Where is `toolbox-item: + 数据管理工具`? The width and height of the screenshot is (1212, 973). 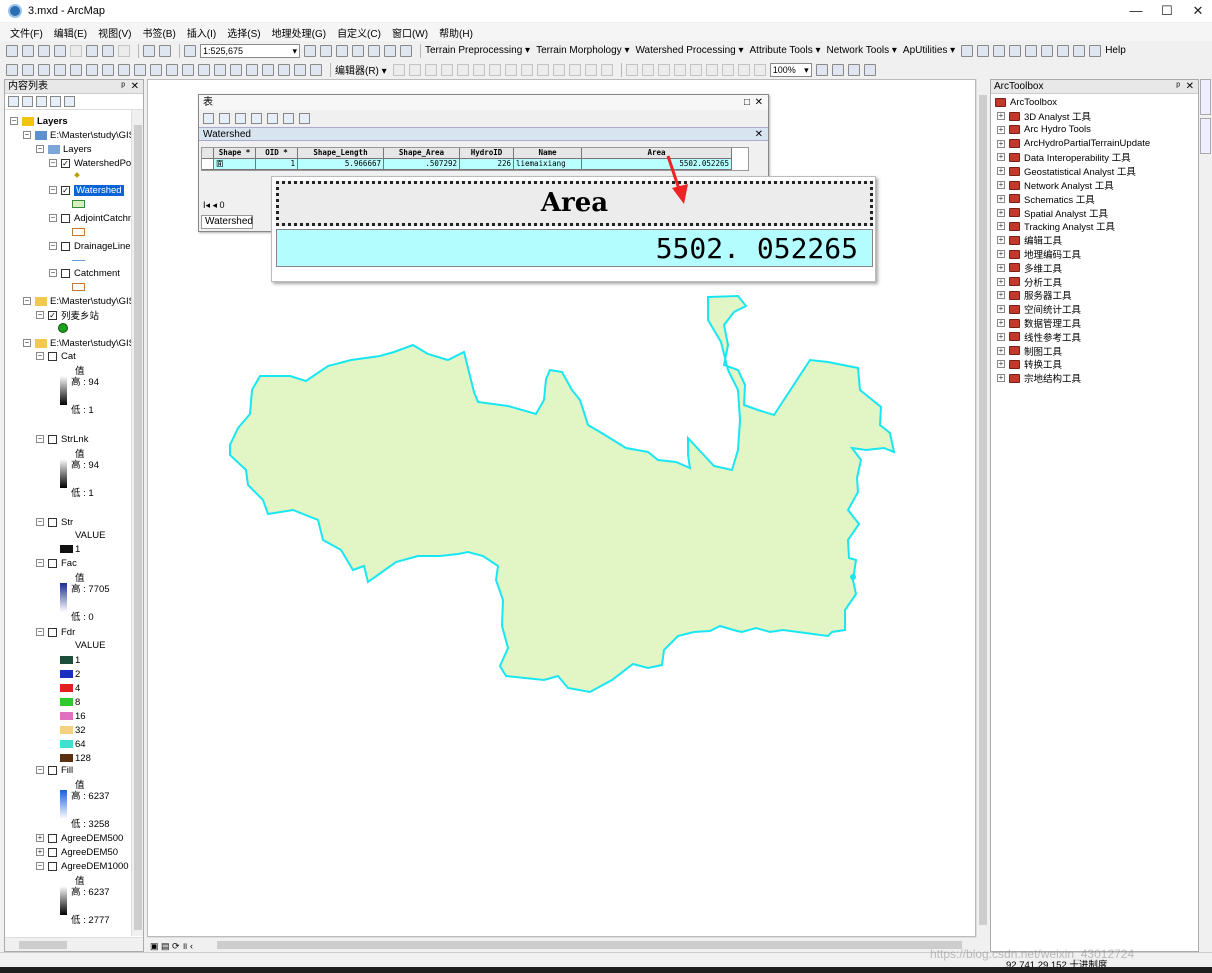 toolbox-item: + 数据管理工具 is located at coordinates (1039, 323).